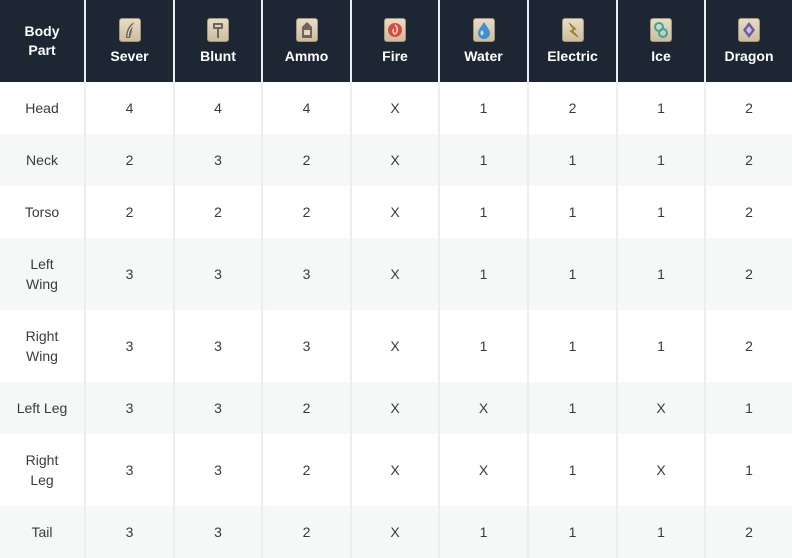 The image size is (792, 558). What do you see at coordinates (218, 56) in the screenshot?
I see `header-blunt-label: Blunt` at bounding box center [218, 56].